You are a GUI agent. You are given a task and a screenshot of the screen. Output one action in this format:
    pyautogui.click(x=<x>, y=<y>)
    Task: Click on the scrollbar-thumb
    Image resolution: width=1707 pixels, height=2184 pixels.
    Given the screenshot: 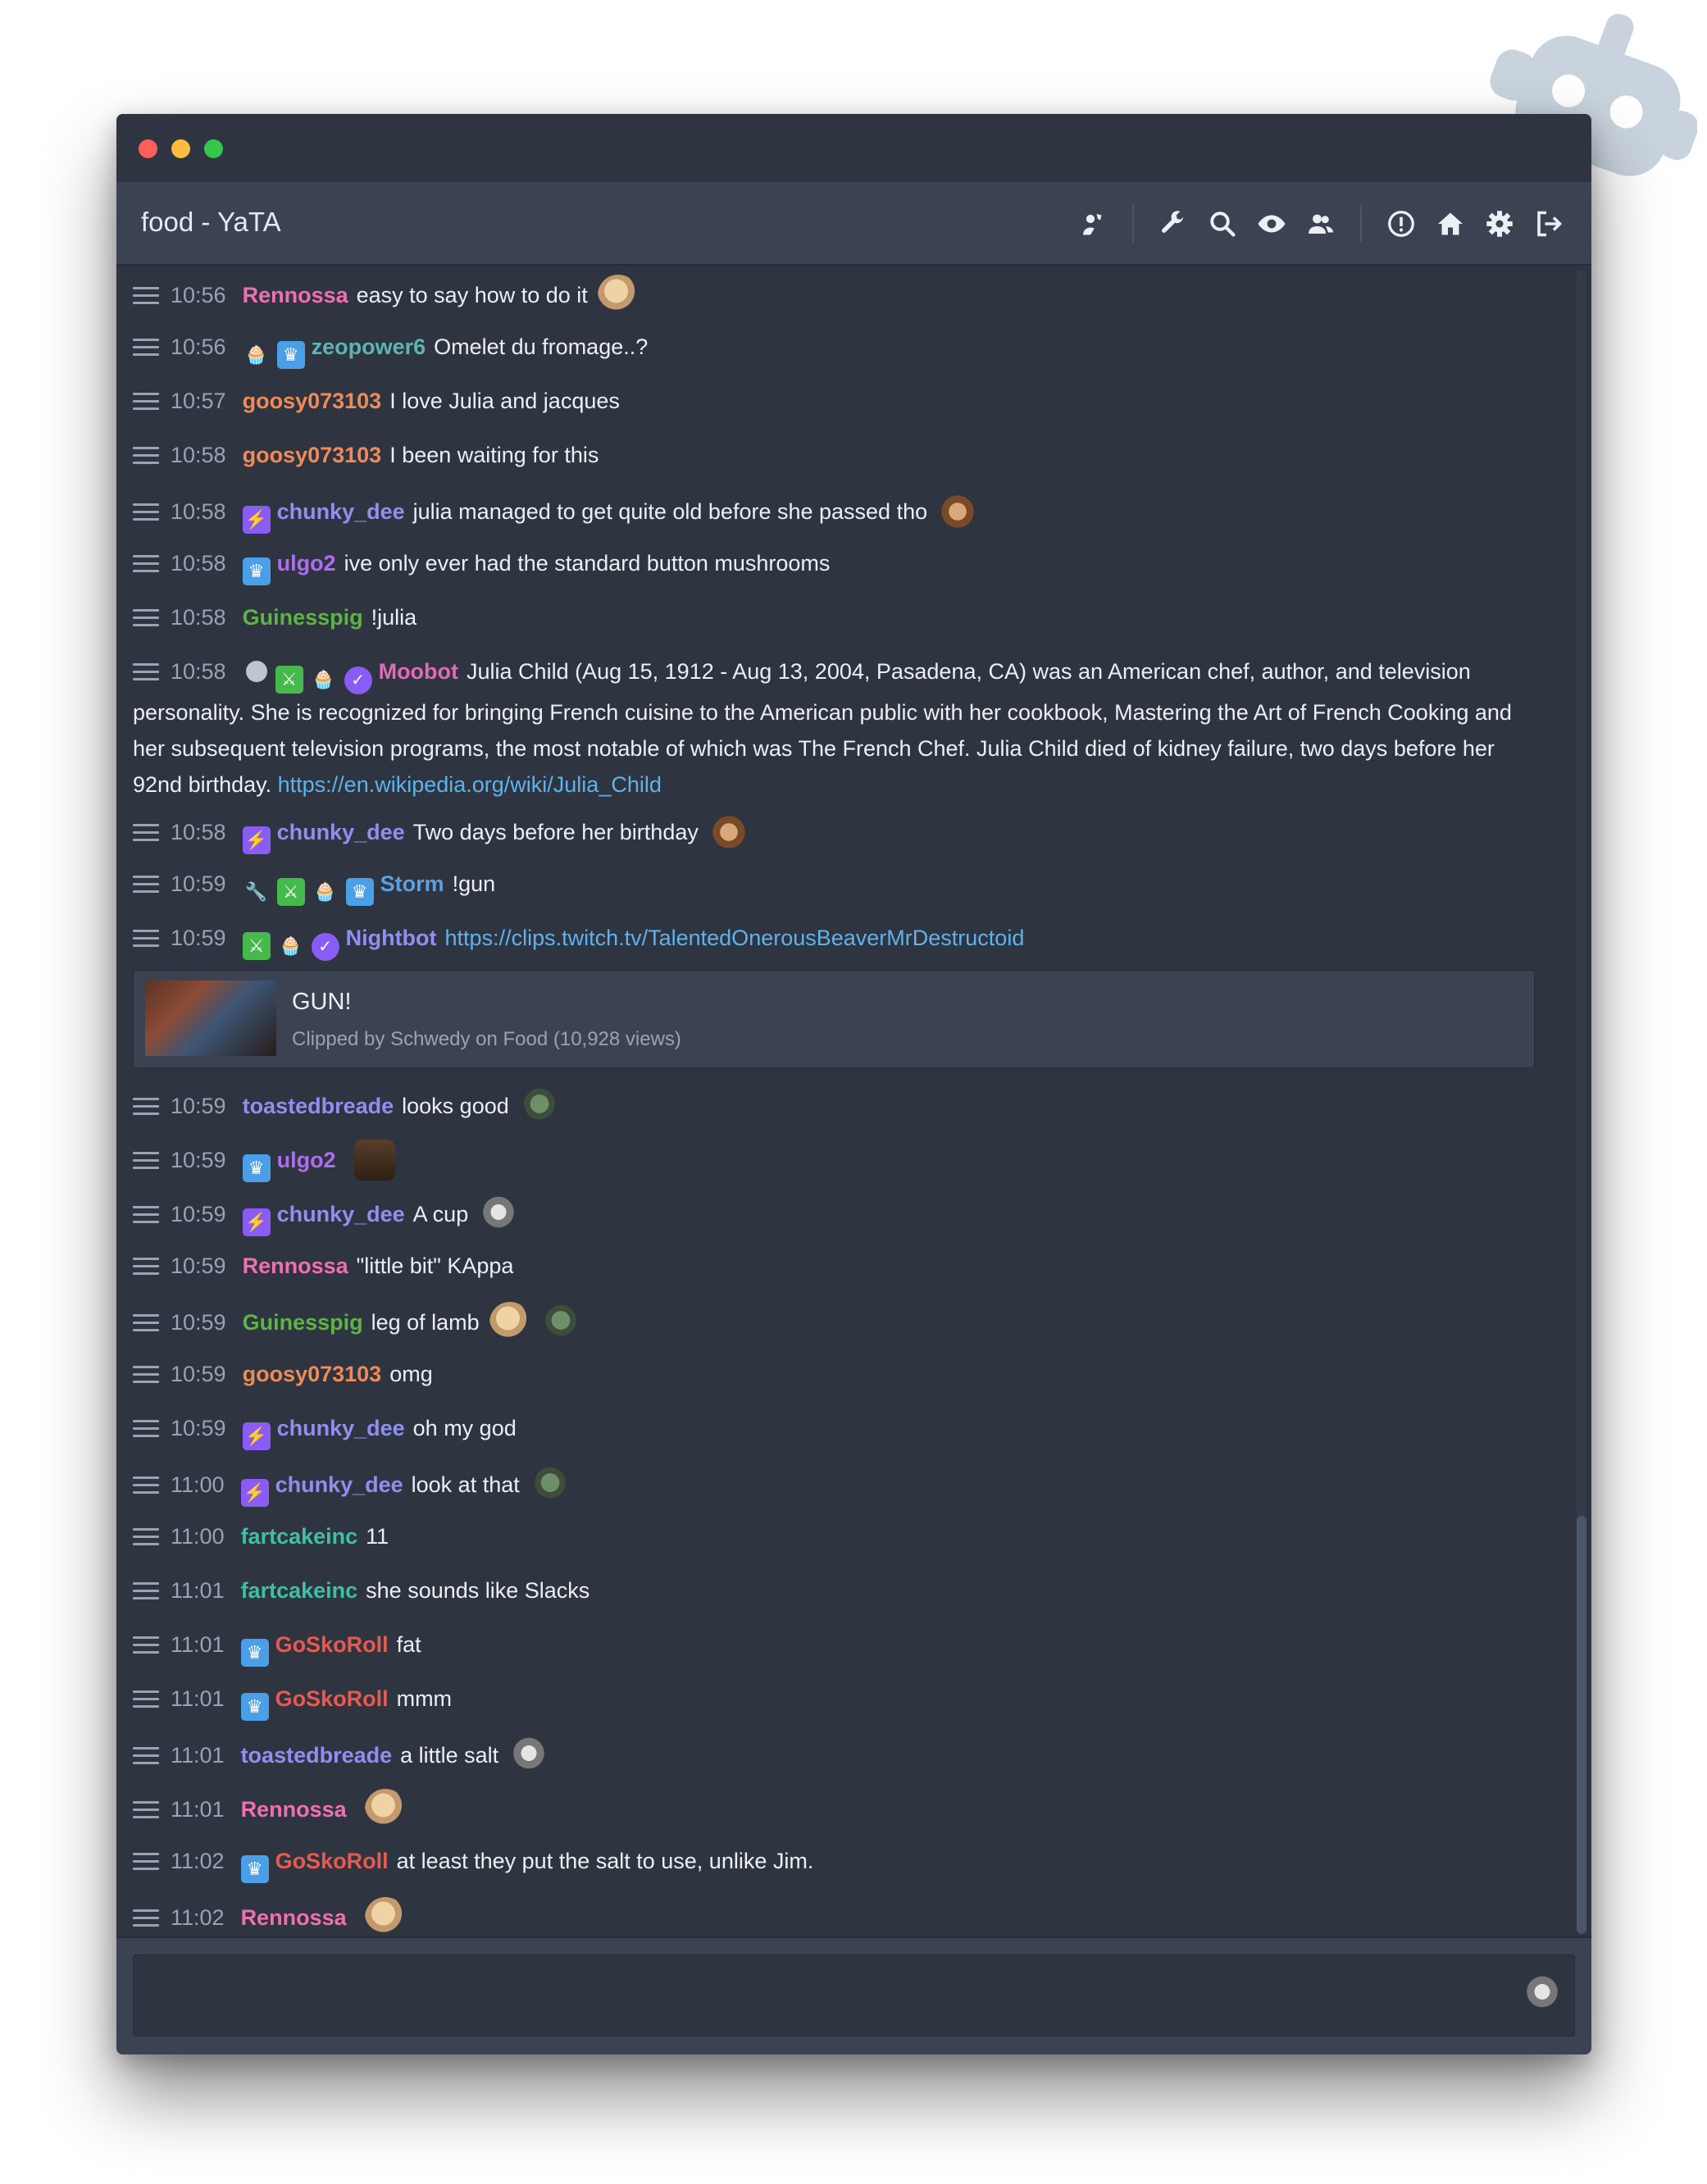 What is the action you would take?
    pyautogui.click(x=1581, y=1725)
    